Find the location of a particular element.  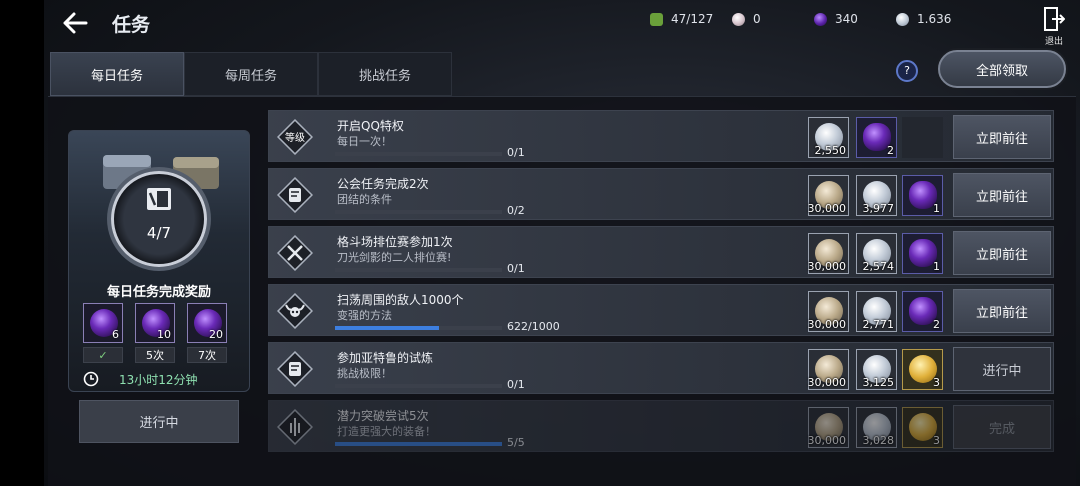

quest-name: 格斗场排位赛参加1次 is located at coordinates (395, 242).